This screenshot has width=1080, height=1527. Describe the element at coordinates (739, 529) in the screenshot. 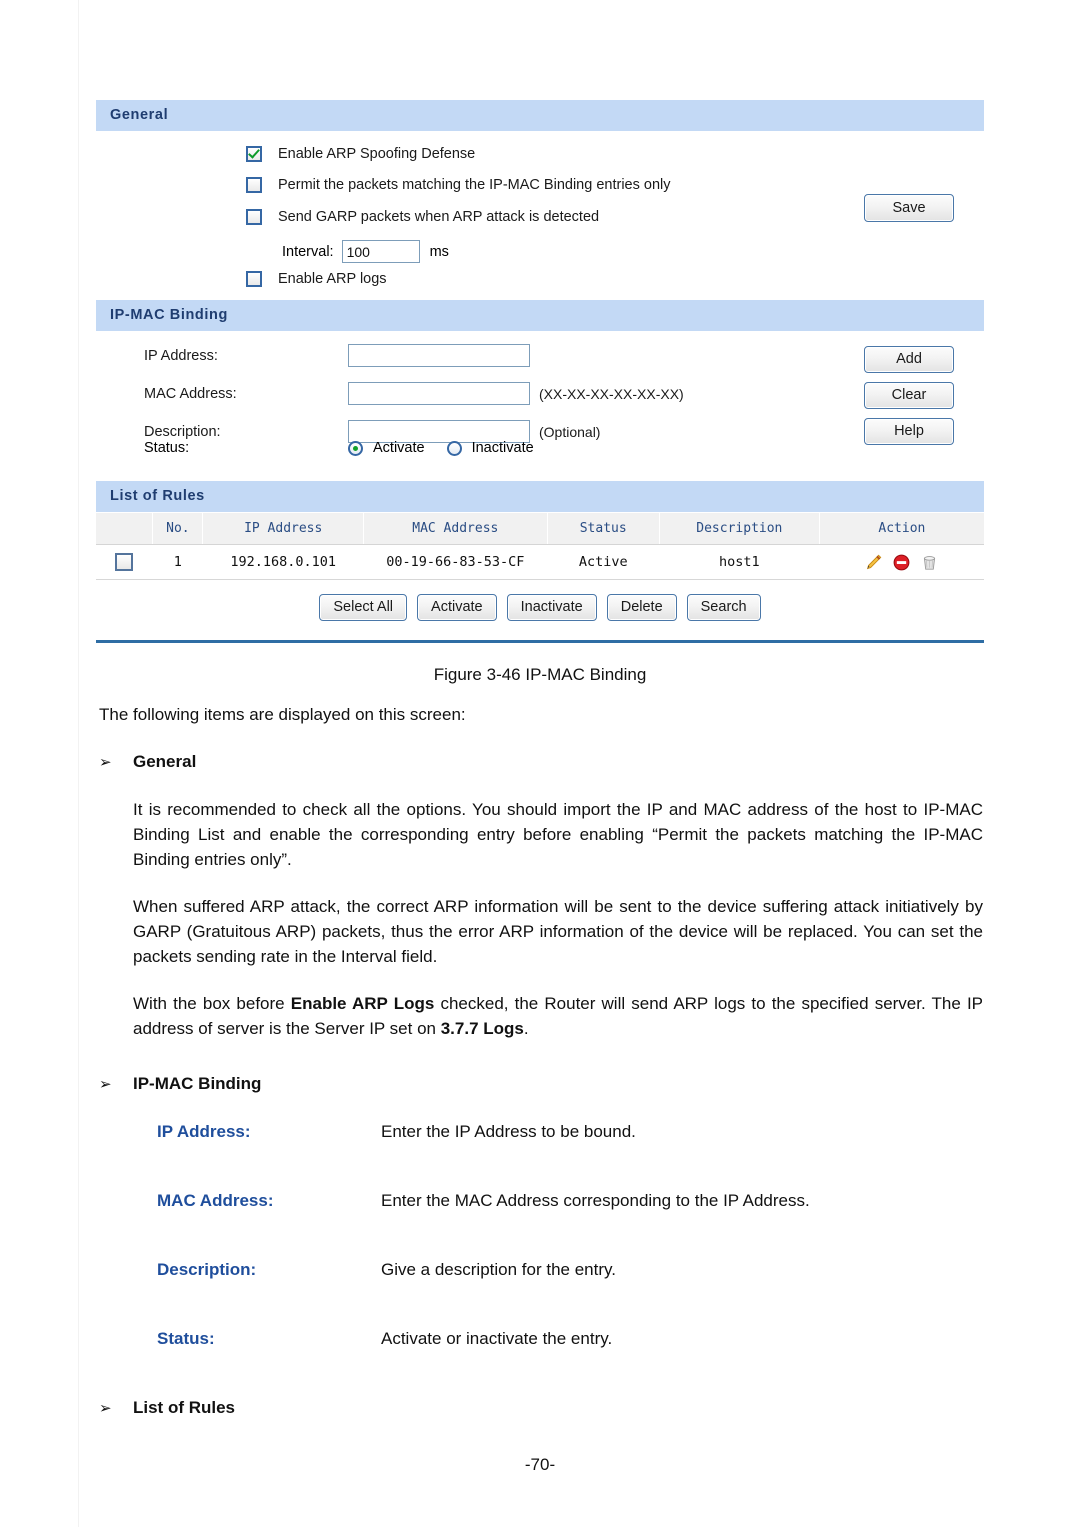

I see `column-header-description: Description` at that location.